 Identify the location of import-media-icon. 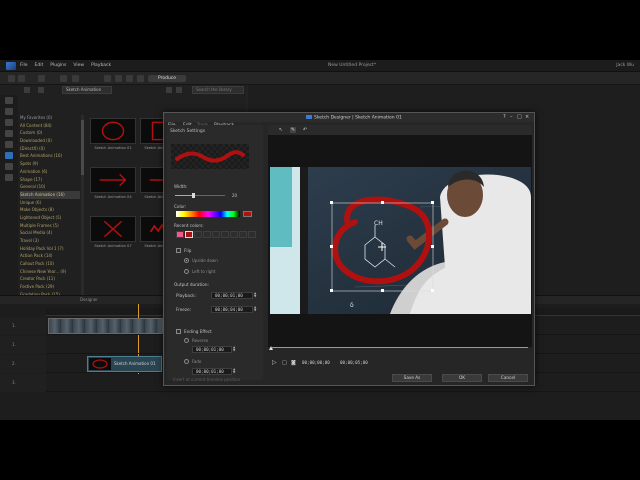
(27, 90).